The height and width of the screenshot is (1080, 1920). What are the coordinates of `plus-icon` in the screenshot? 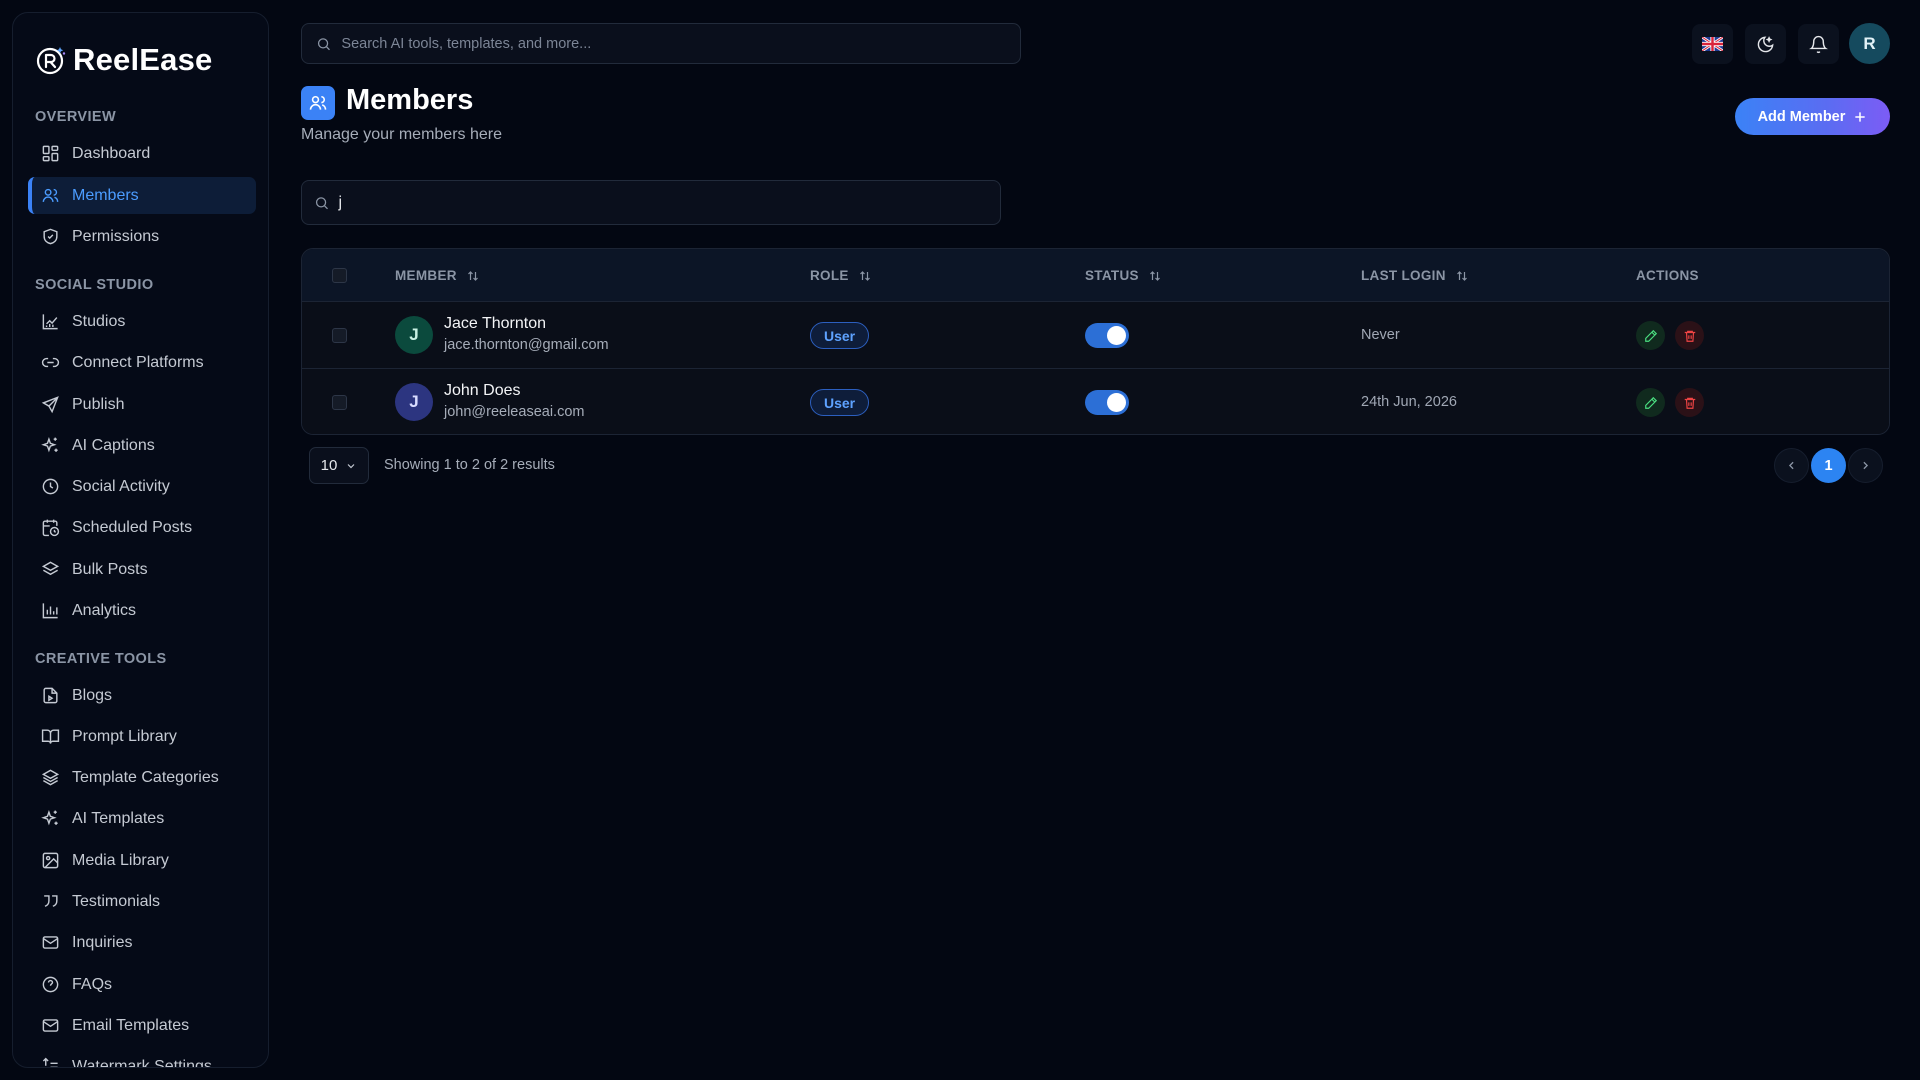 It's located at (1860, 116).